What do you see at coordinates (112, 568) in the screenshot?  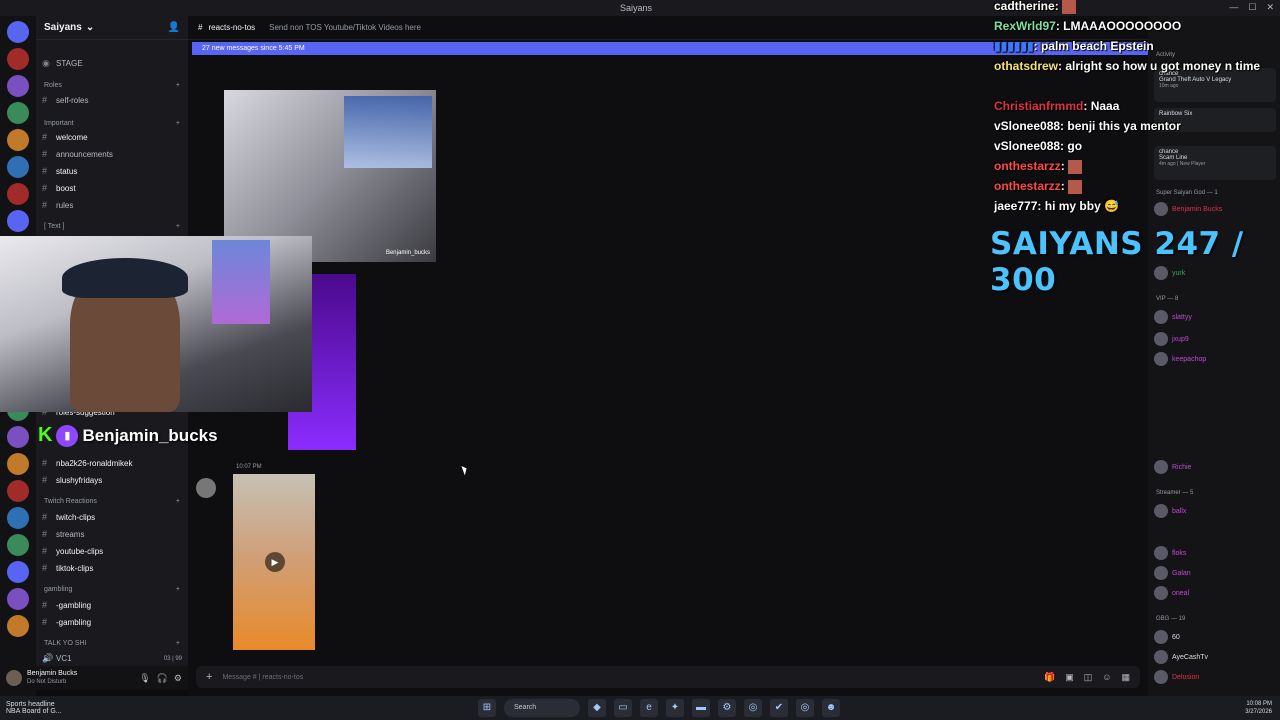 I see `channel-tiktok-clips: # tiktok-clips` at bounding box center [112, 568].